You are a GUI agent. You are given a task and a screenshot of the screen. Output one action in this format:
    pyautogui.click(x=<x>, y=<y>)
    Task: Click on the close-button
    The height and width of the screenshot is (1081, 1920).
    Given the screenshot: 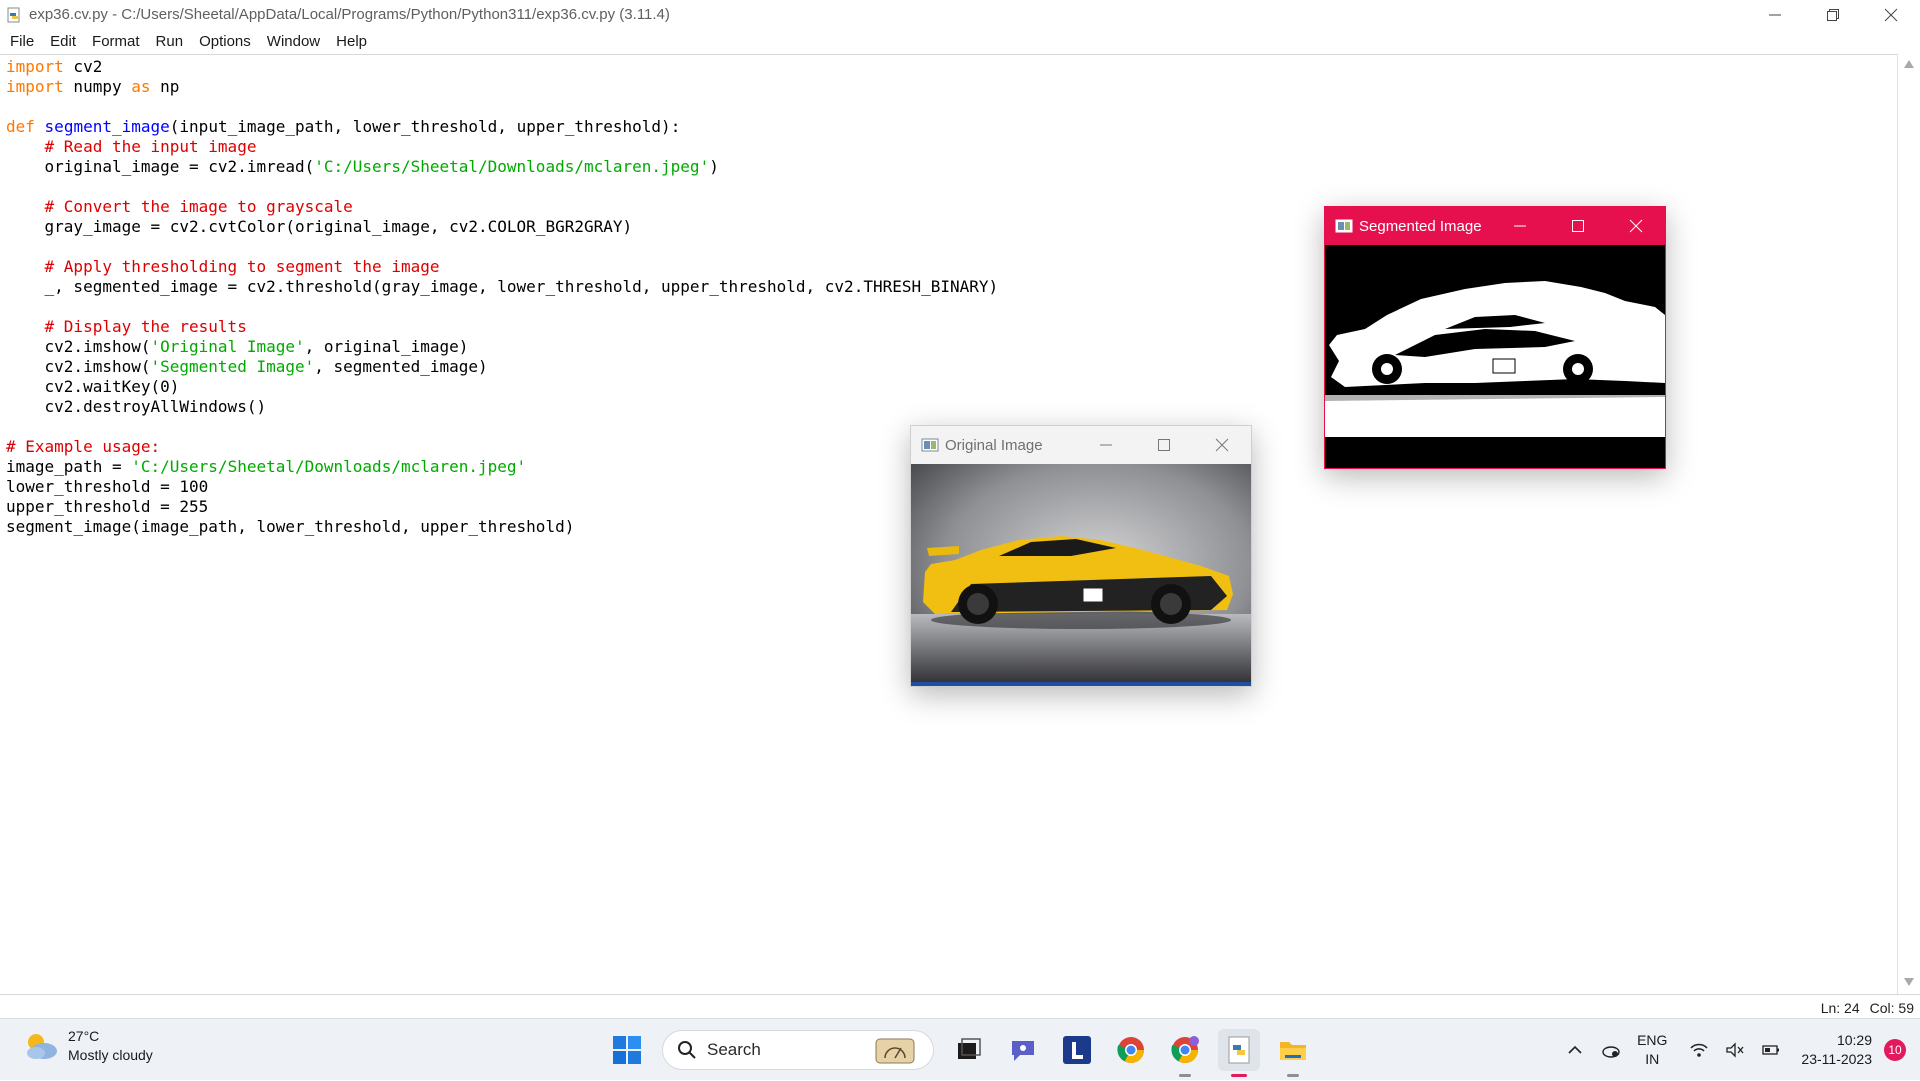 What is the action you would take?
    pyautogui.click(x=1891, y=14)
    